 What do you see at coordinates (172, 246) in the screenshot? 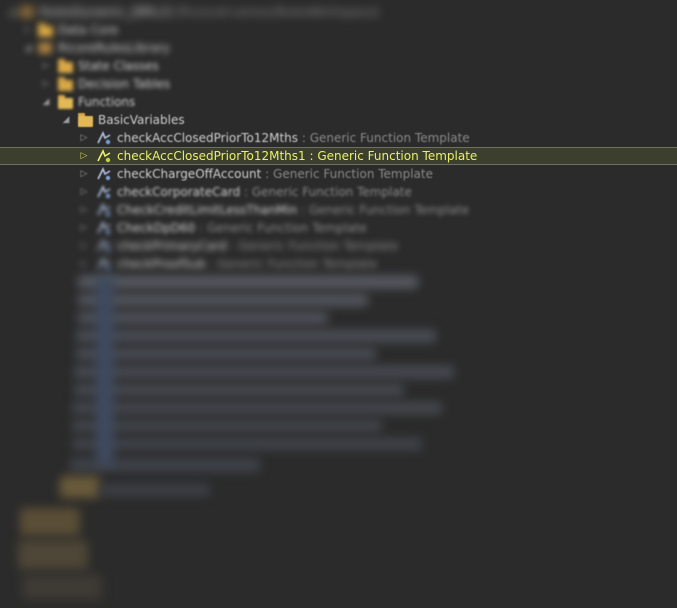
I see `function-name: checkPrimaryCard` at bounding box center [172, 246].